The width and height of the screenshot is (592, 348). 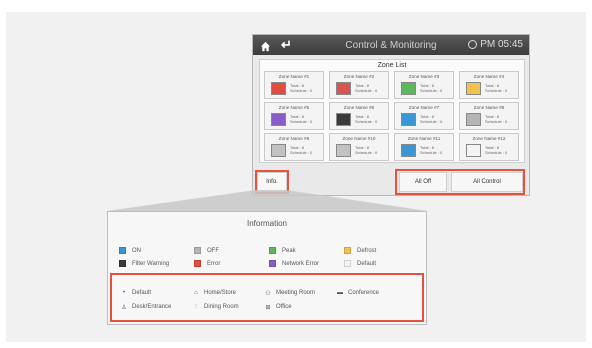 What do you see at coordinates (136, 250) in the screenshot?
I see `legend-label: ON` at bounding box center [136, 250].